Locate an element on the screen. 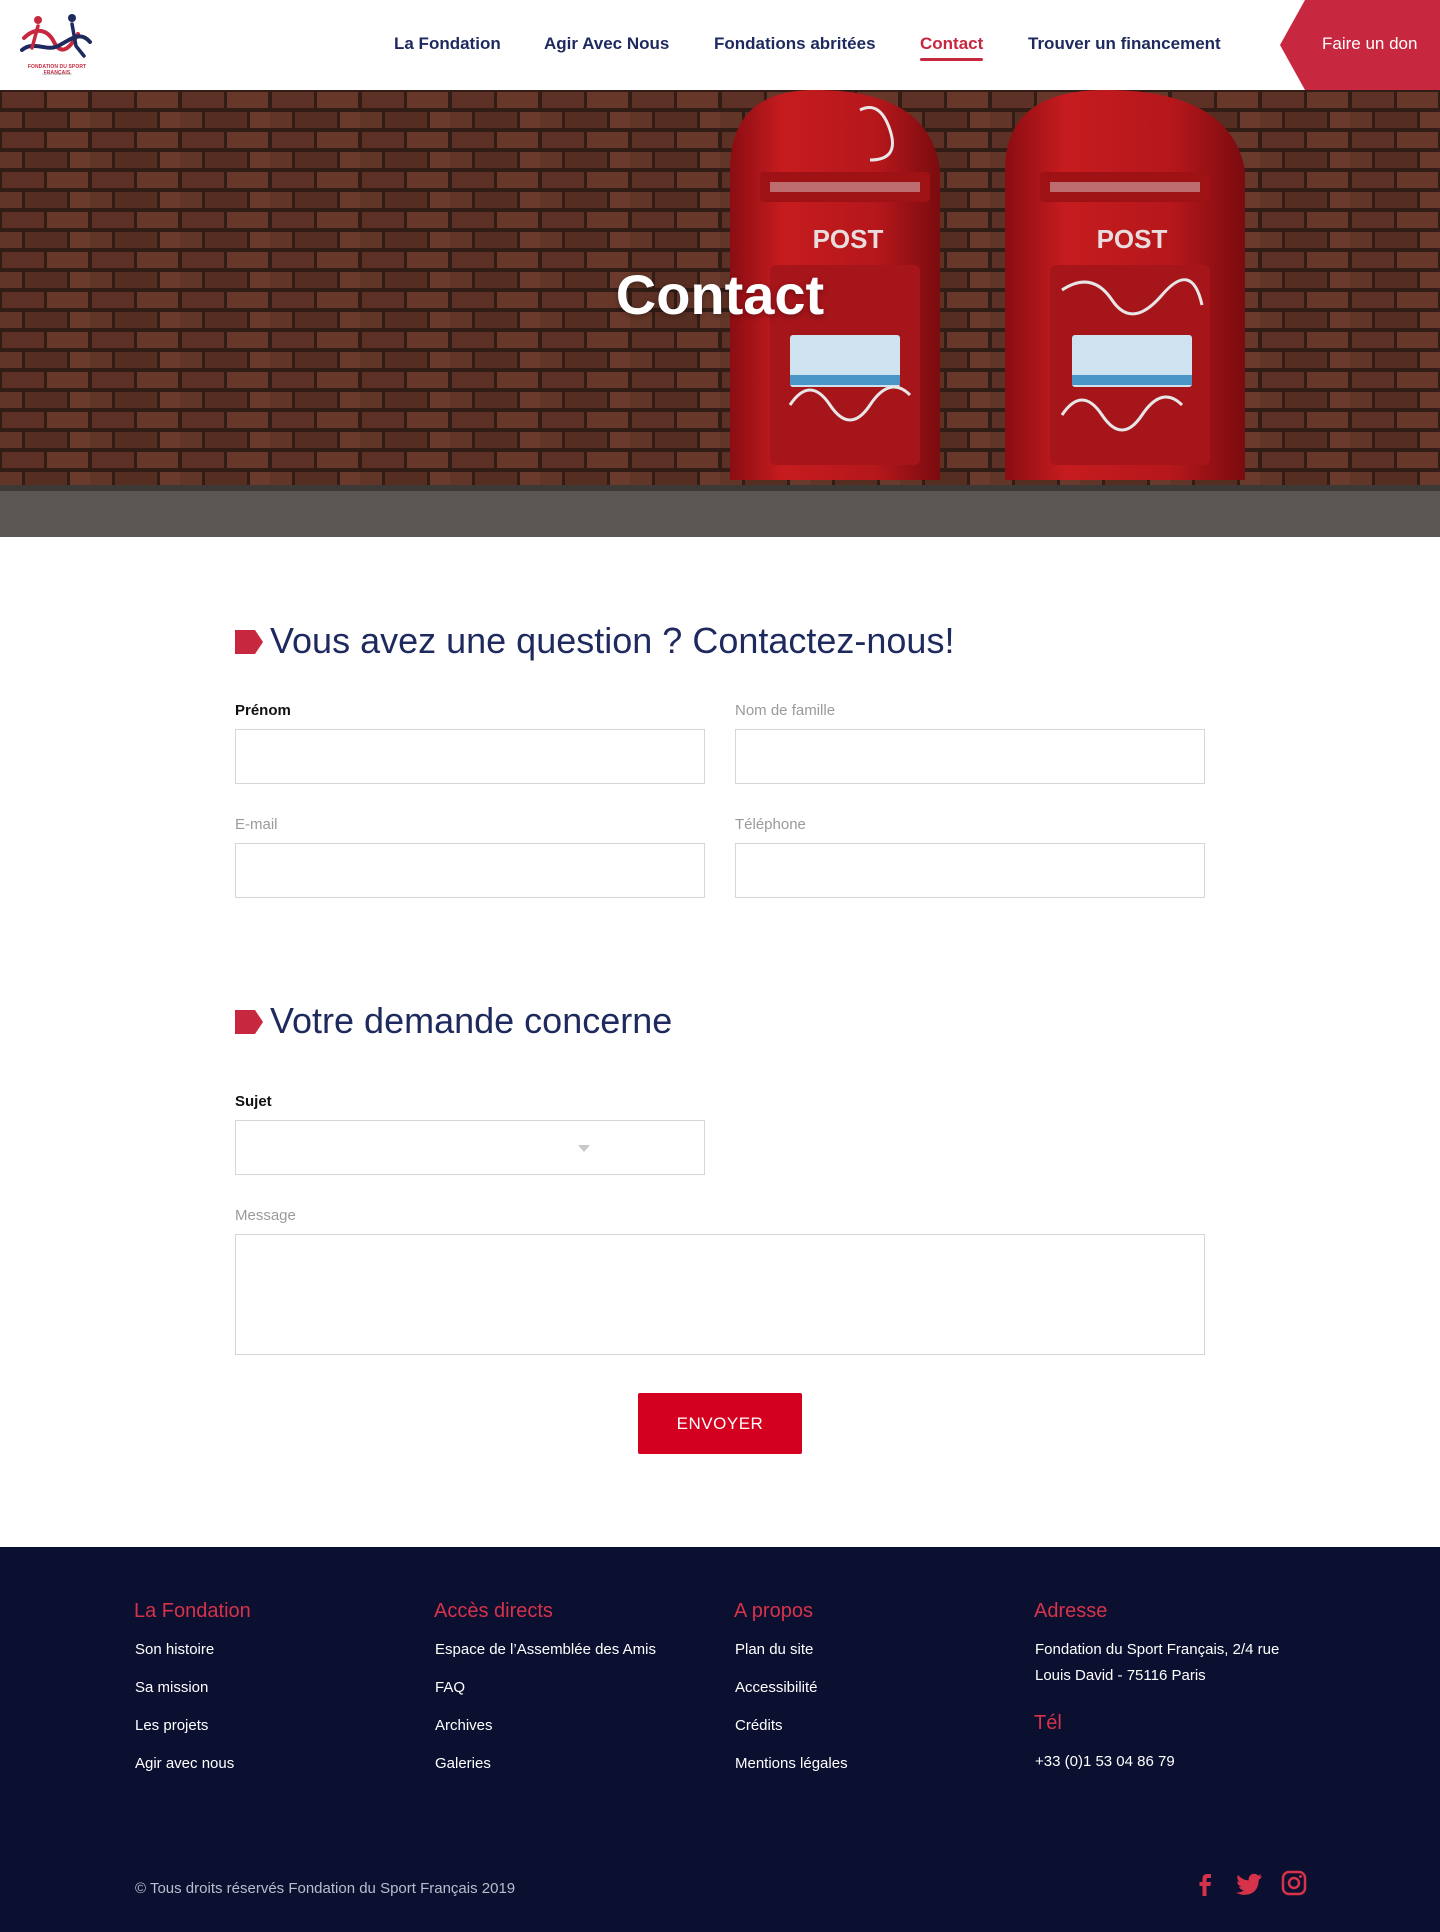 This screenshot has width=1440, height=1932. donate-button: Faire un don is located at coordinates (1360, 45).